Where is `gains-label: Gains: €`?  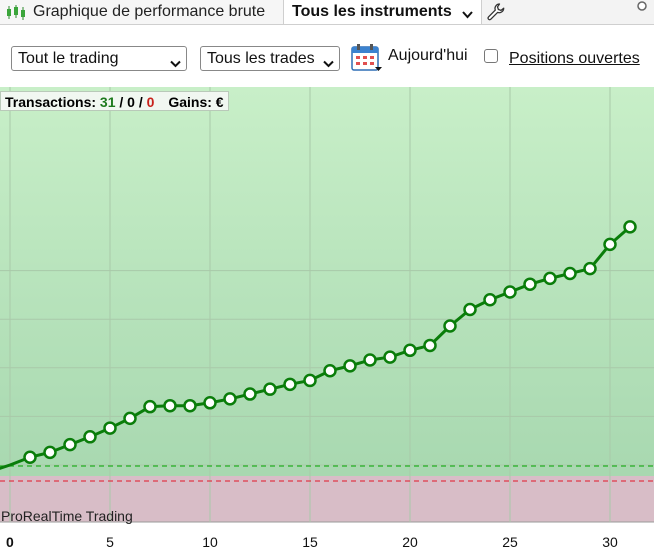
gains-label: Gains: € is located at coordinates (196, 102).